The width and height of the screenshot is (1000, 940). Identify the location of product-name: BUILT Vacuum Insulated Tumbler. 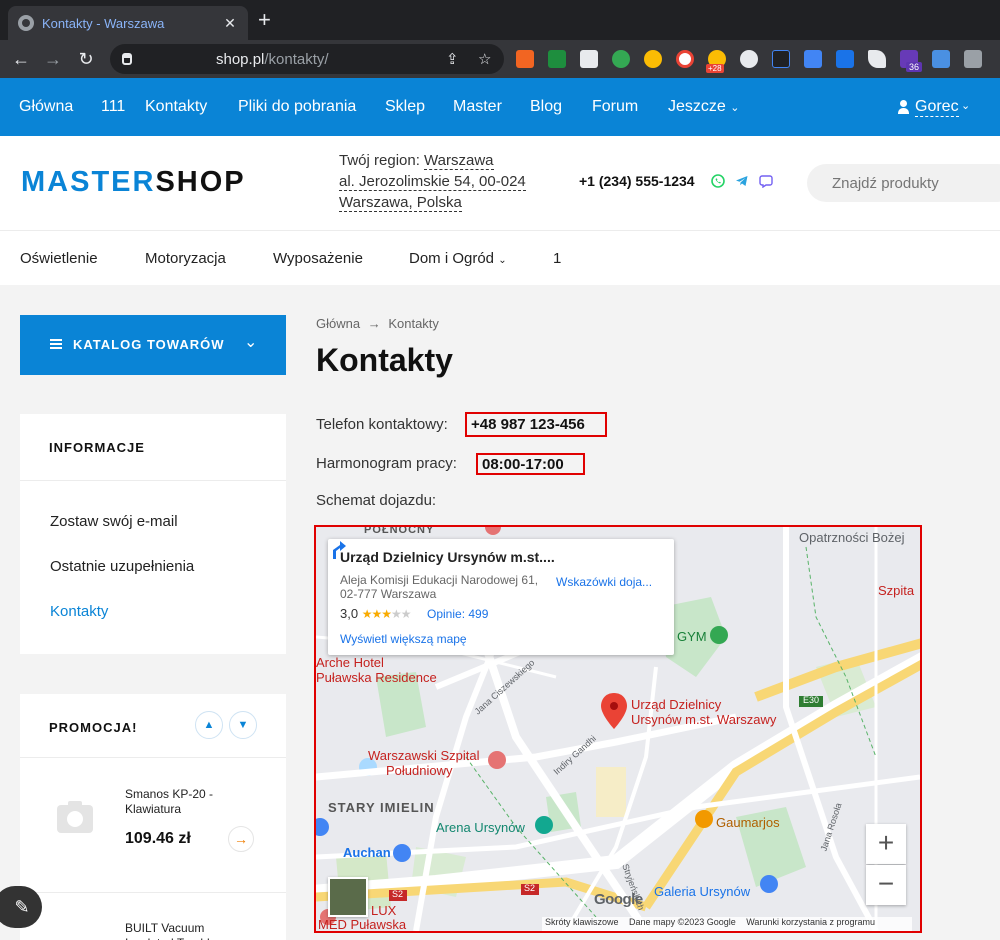
(185, 930).